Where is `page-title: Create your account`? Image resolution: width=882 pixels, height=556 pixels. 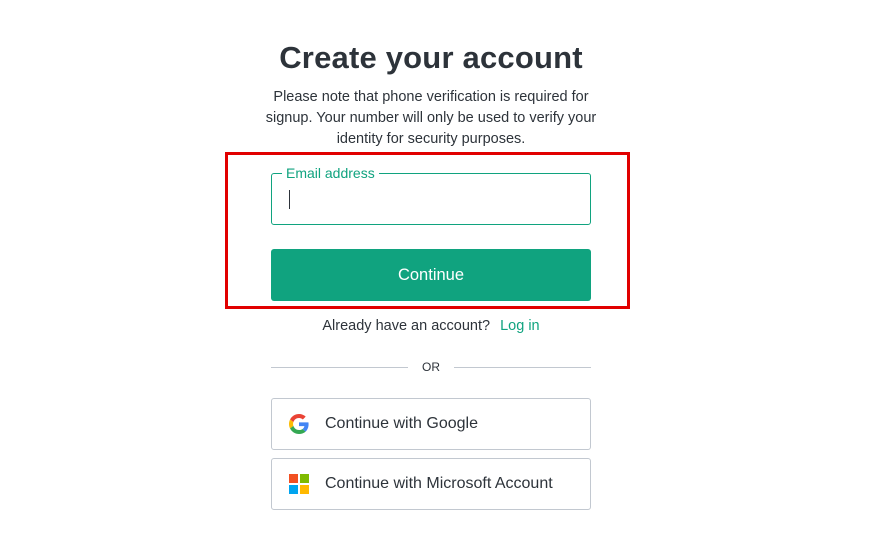 page-title: Create your account is located at coordinates (431, 57).